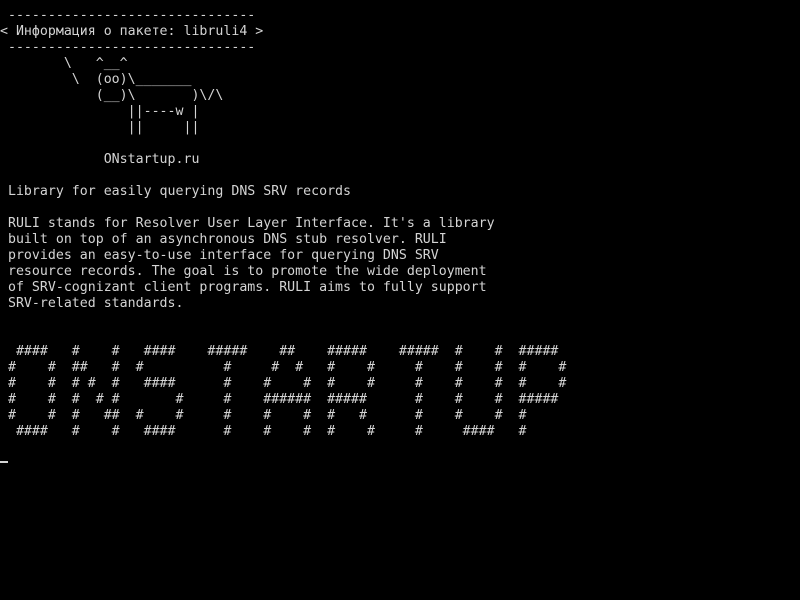 The width and height of the screenshot is (800, 600). Describe the element at coordinates (263, 415) in the screenshot. I see `banner-line: # # # ## # # # # # # # # # # #` at that location.